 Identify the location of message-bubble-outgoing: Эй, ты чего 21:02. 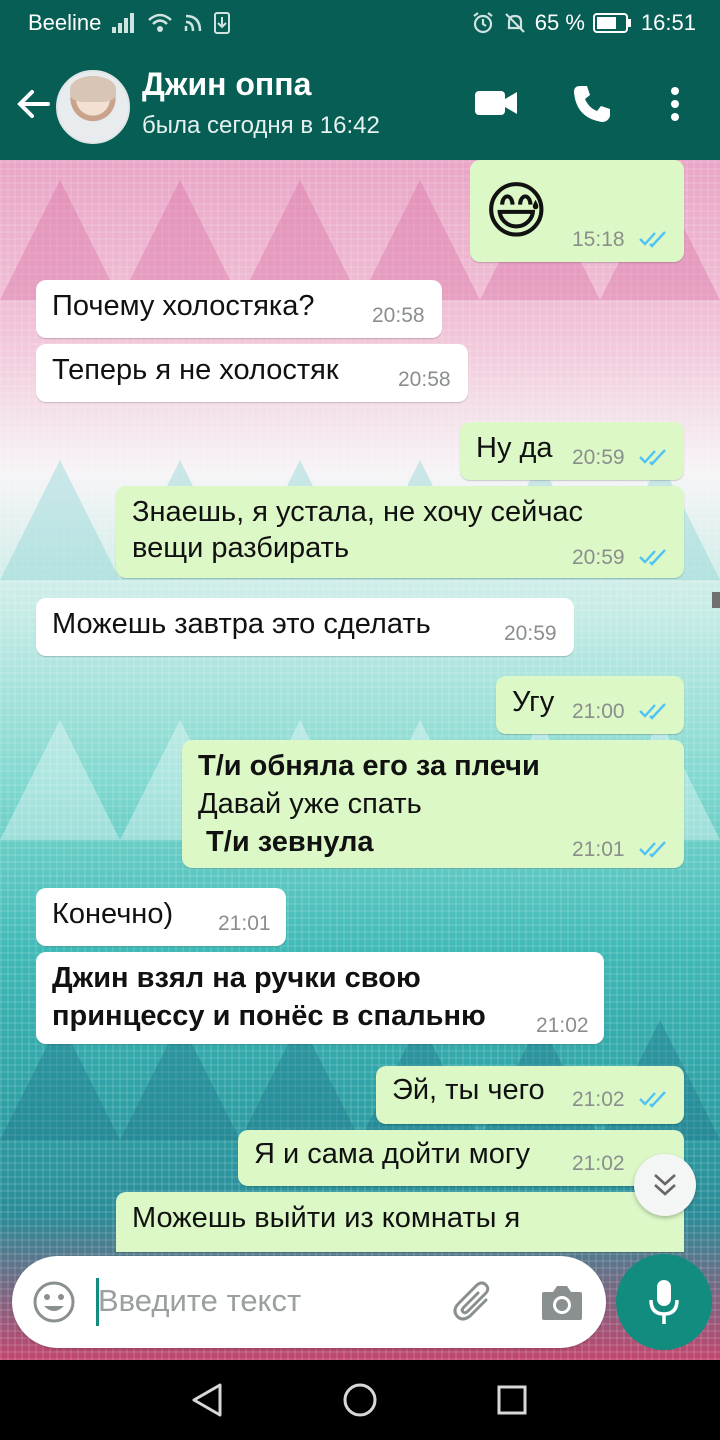
(530, 1095).